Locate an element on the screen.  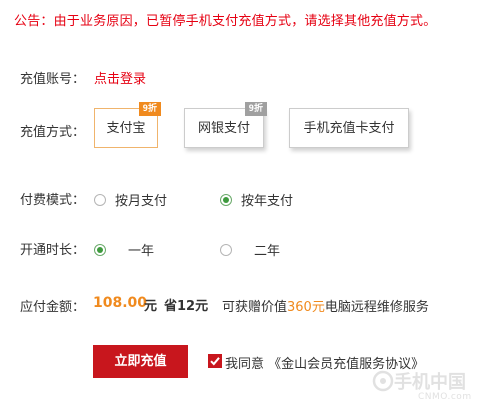
savings-text: 省12元 is located at coordinates (186, 306).